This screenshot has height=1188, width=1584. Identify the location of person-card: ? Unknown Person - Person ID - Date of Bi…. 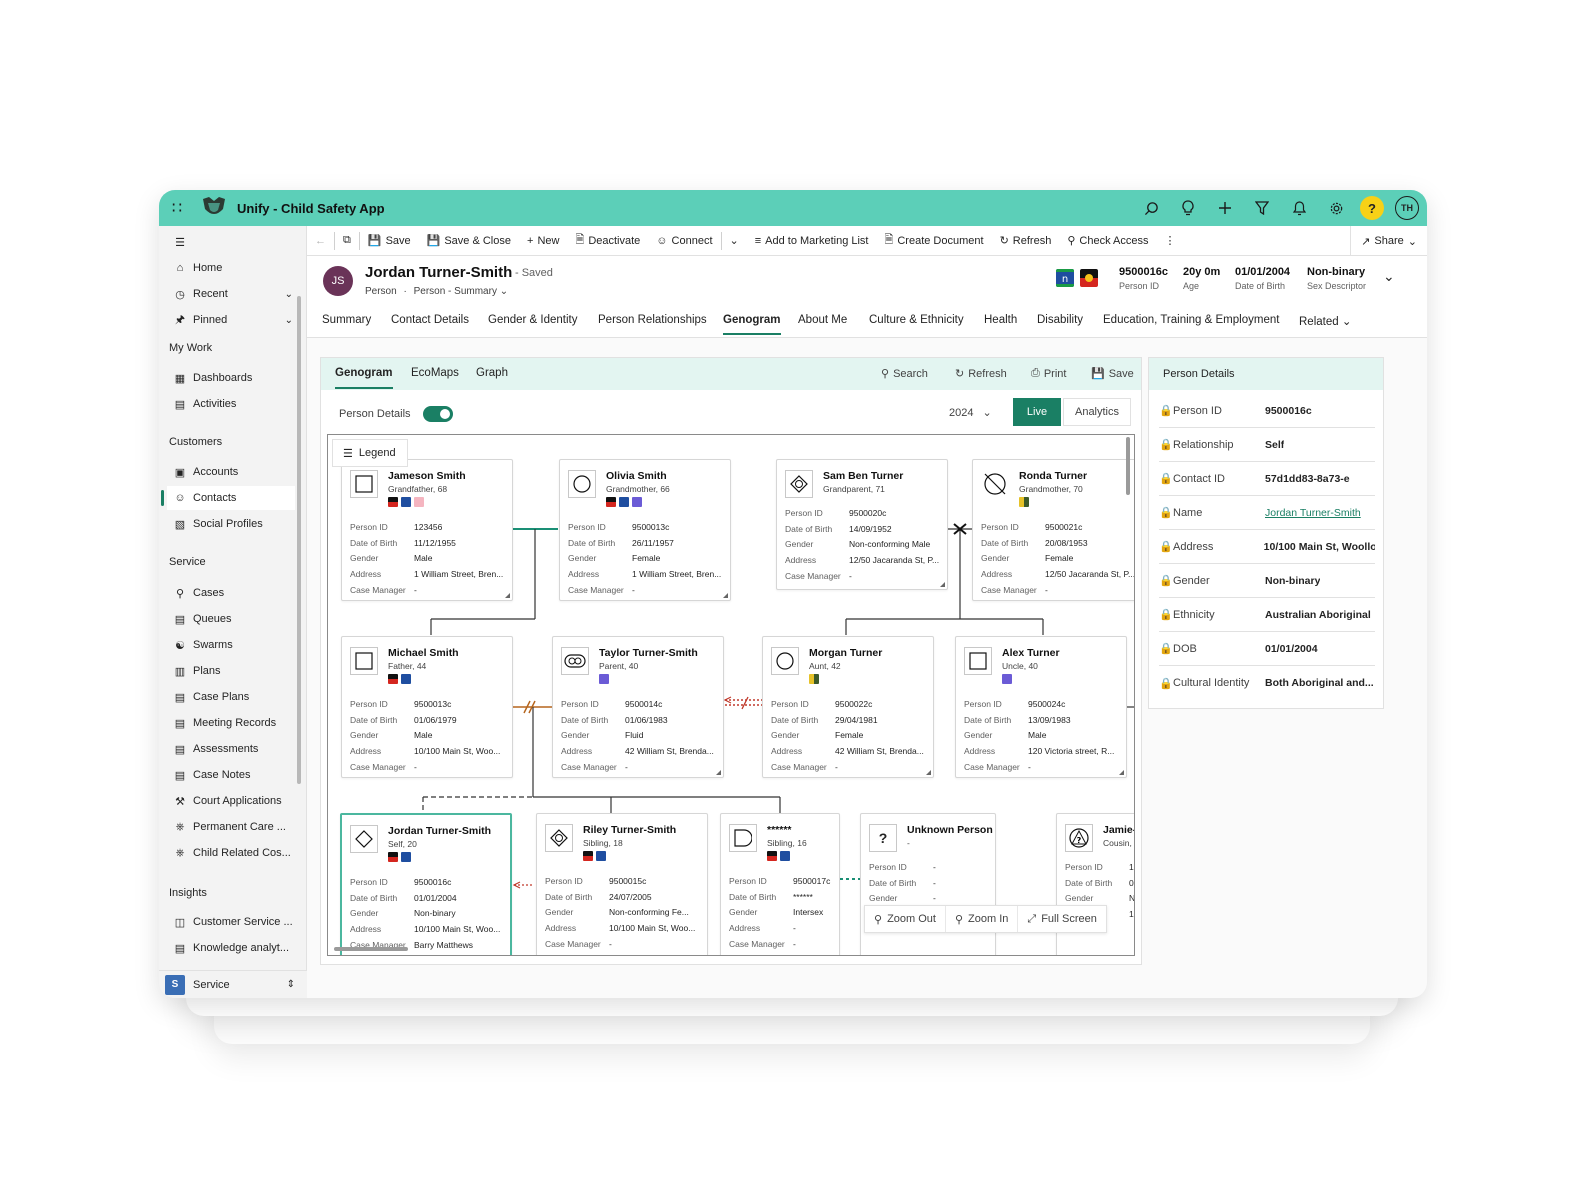
(928, 884).